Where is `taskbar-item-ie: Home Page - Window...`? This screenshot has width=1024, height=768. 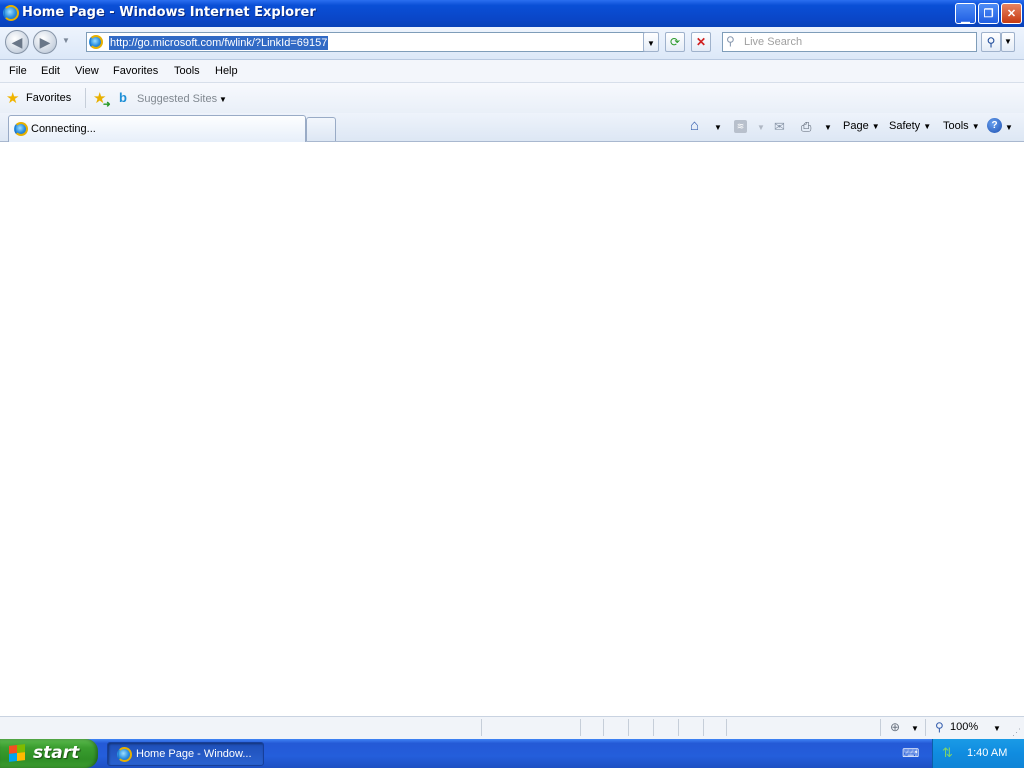
taskbar-item-ie: Home Page - Window... is located at coordinates (185, 754).